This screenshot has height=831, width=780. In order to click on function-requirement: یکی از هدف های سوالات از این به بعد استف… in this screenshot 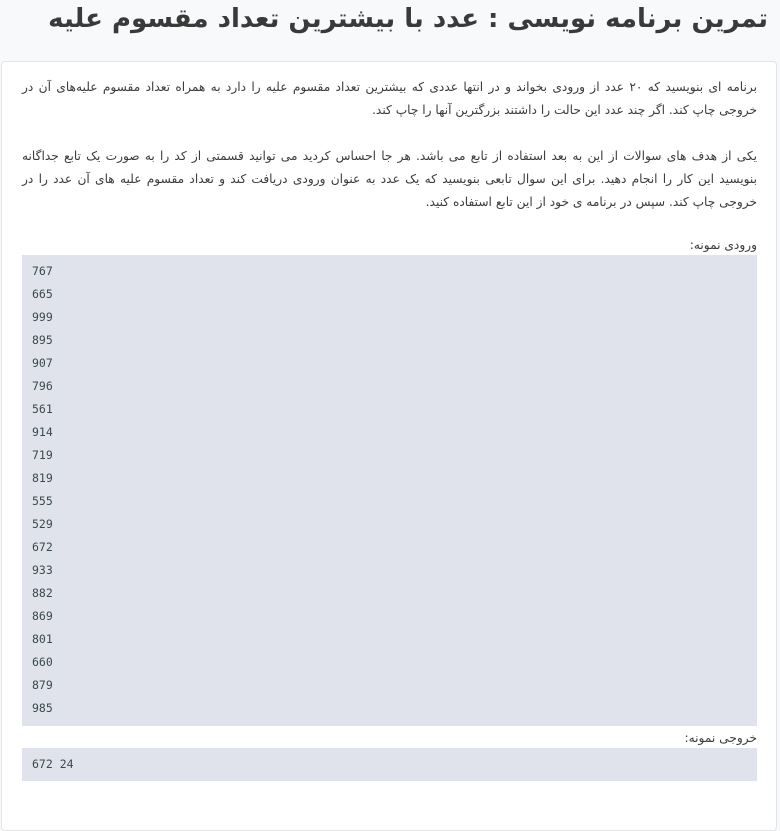, I will do `click(389, 179)`.